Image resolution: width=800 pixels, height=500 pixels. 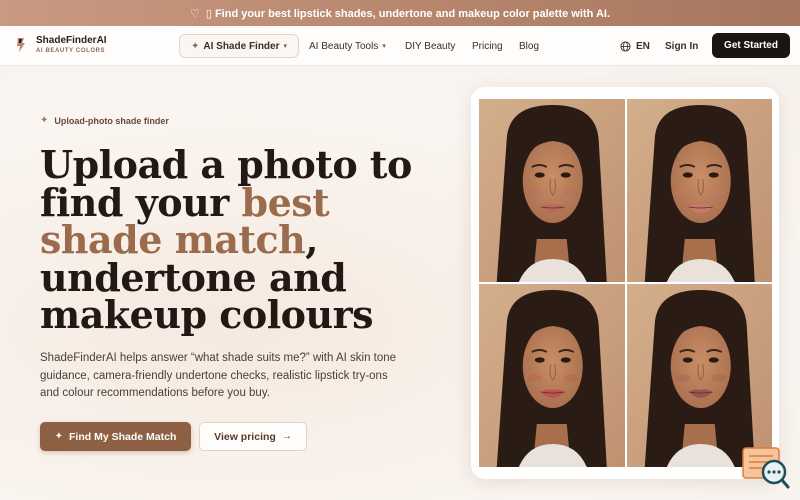 I want to click on brand-tagline: AI BEAUTY COLORS, so click(x=71, y=51).